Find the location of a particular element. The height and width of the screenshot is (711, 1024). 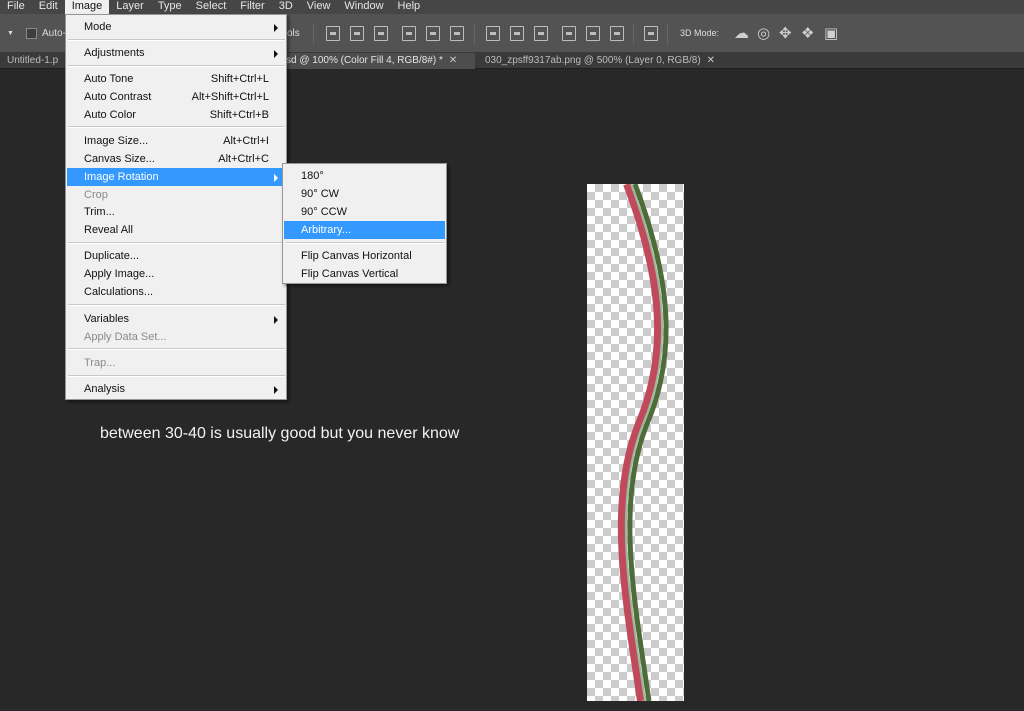

auto-select-label: Auto- is located at coordinates (54, 33).